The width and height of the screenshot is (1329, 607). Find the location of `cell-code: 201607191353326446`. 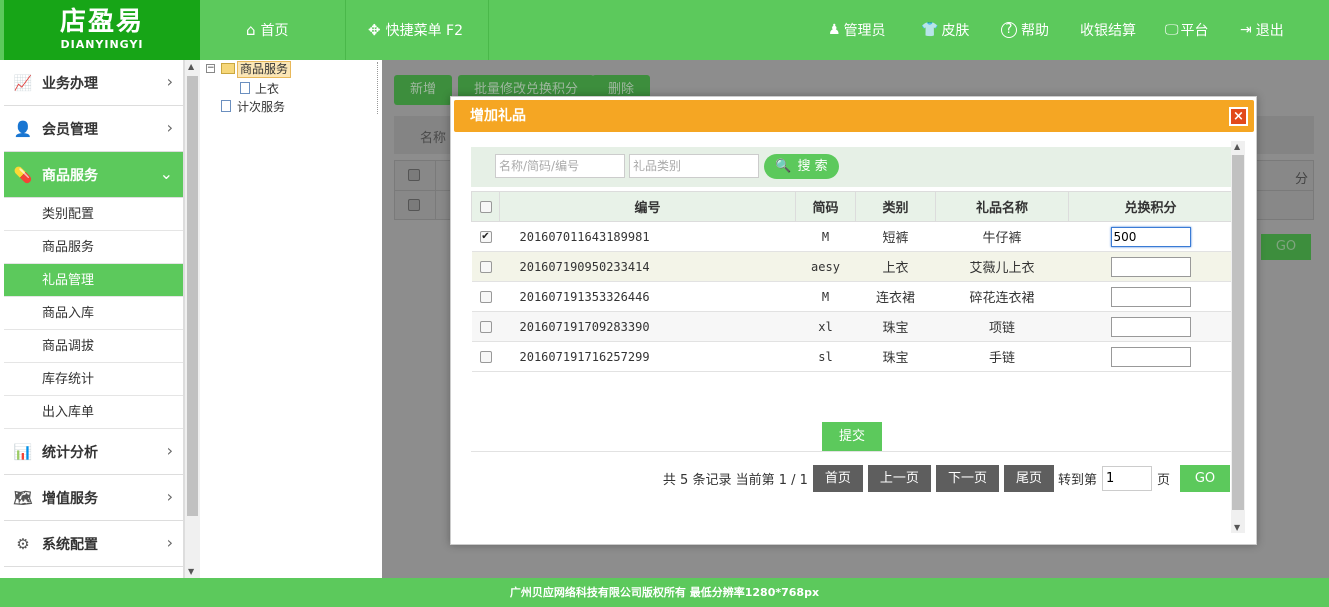

cell-code: 201607191353326446 is located at coordinates (647, 296).